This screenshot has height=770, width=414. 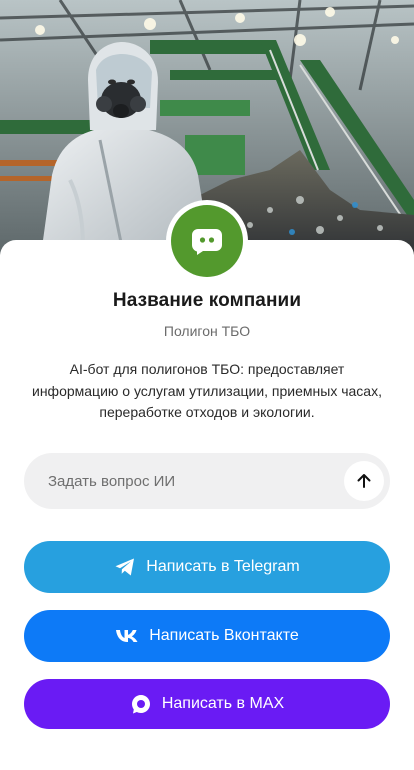 I want to click on ask-ai-field, so click(x=207, y=481).